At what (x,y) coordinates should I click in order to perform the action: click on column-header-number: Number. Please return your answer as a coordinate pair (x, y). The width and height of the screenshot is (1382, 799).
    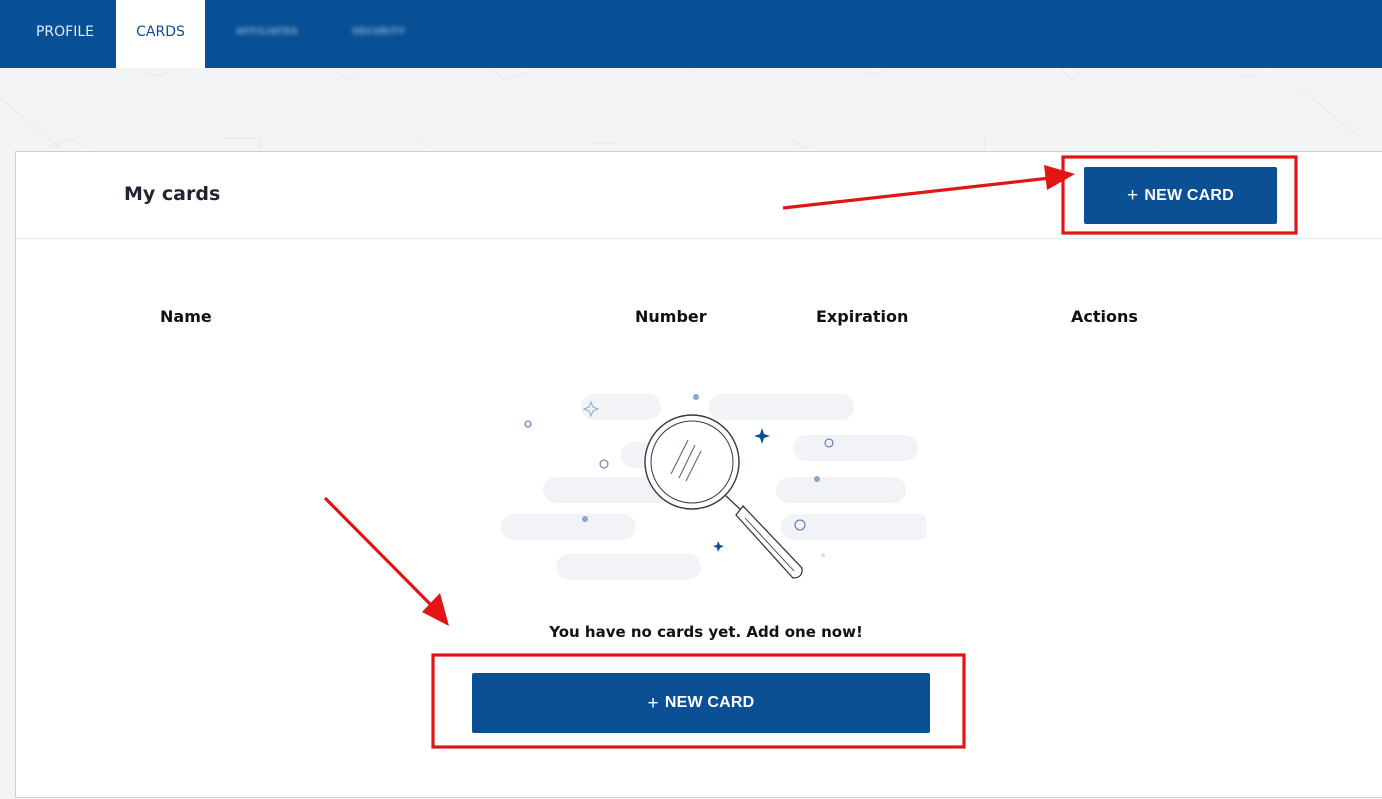
    Looking at the image, I should click on (671, 316).